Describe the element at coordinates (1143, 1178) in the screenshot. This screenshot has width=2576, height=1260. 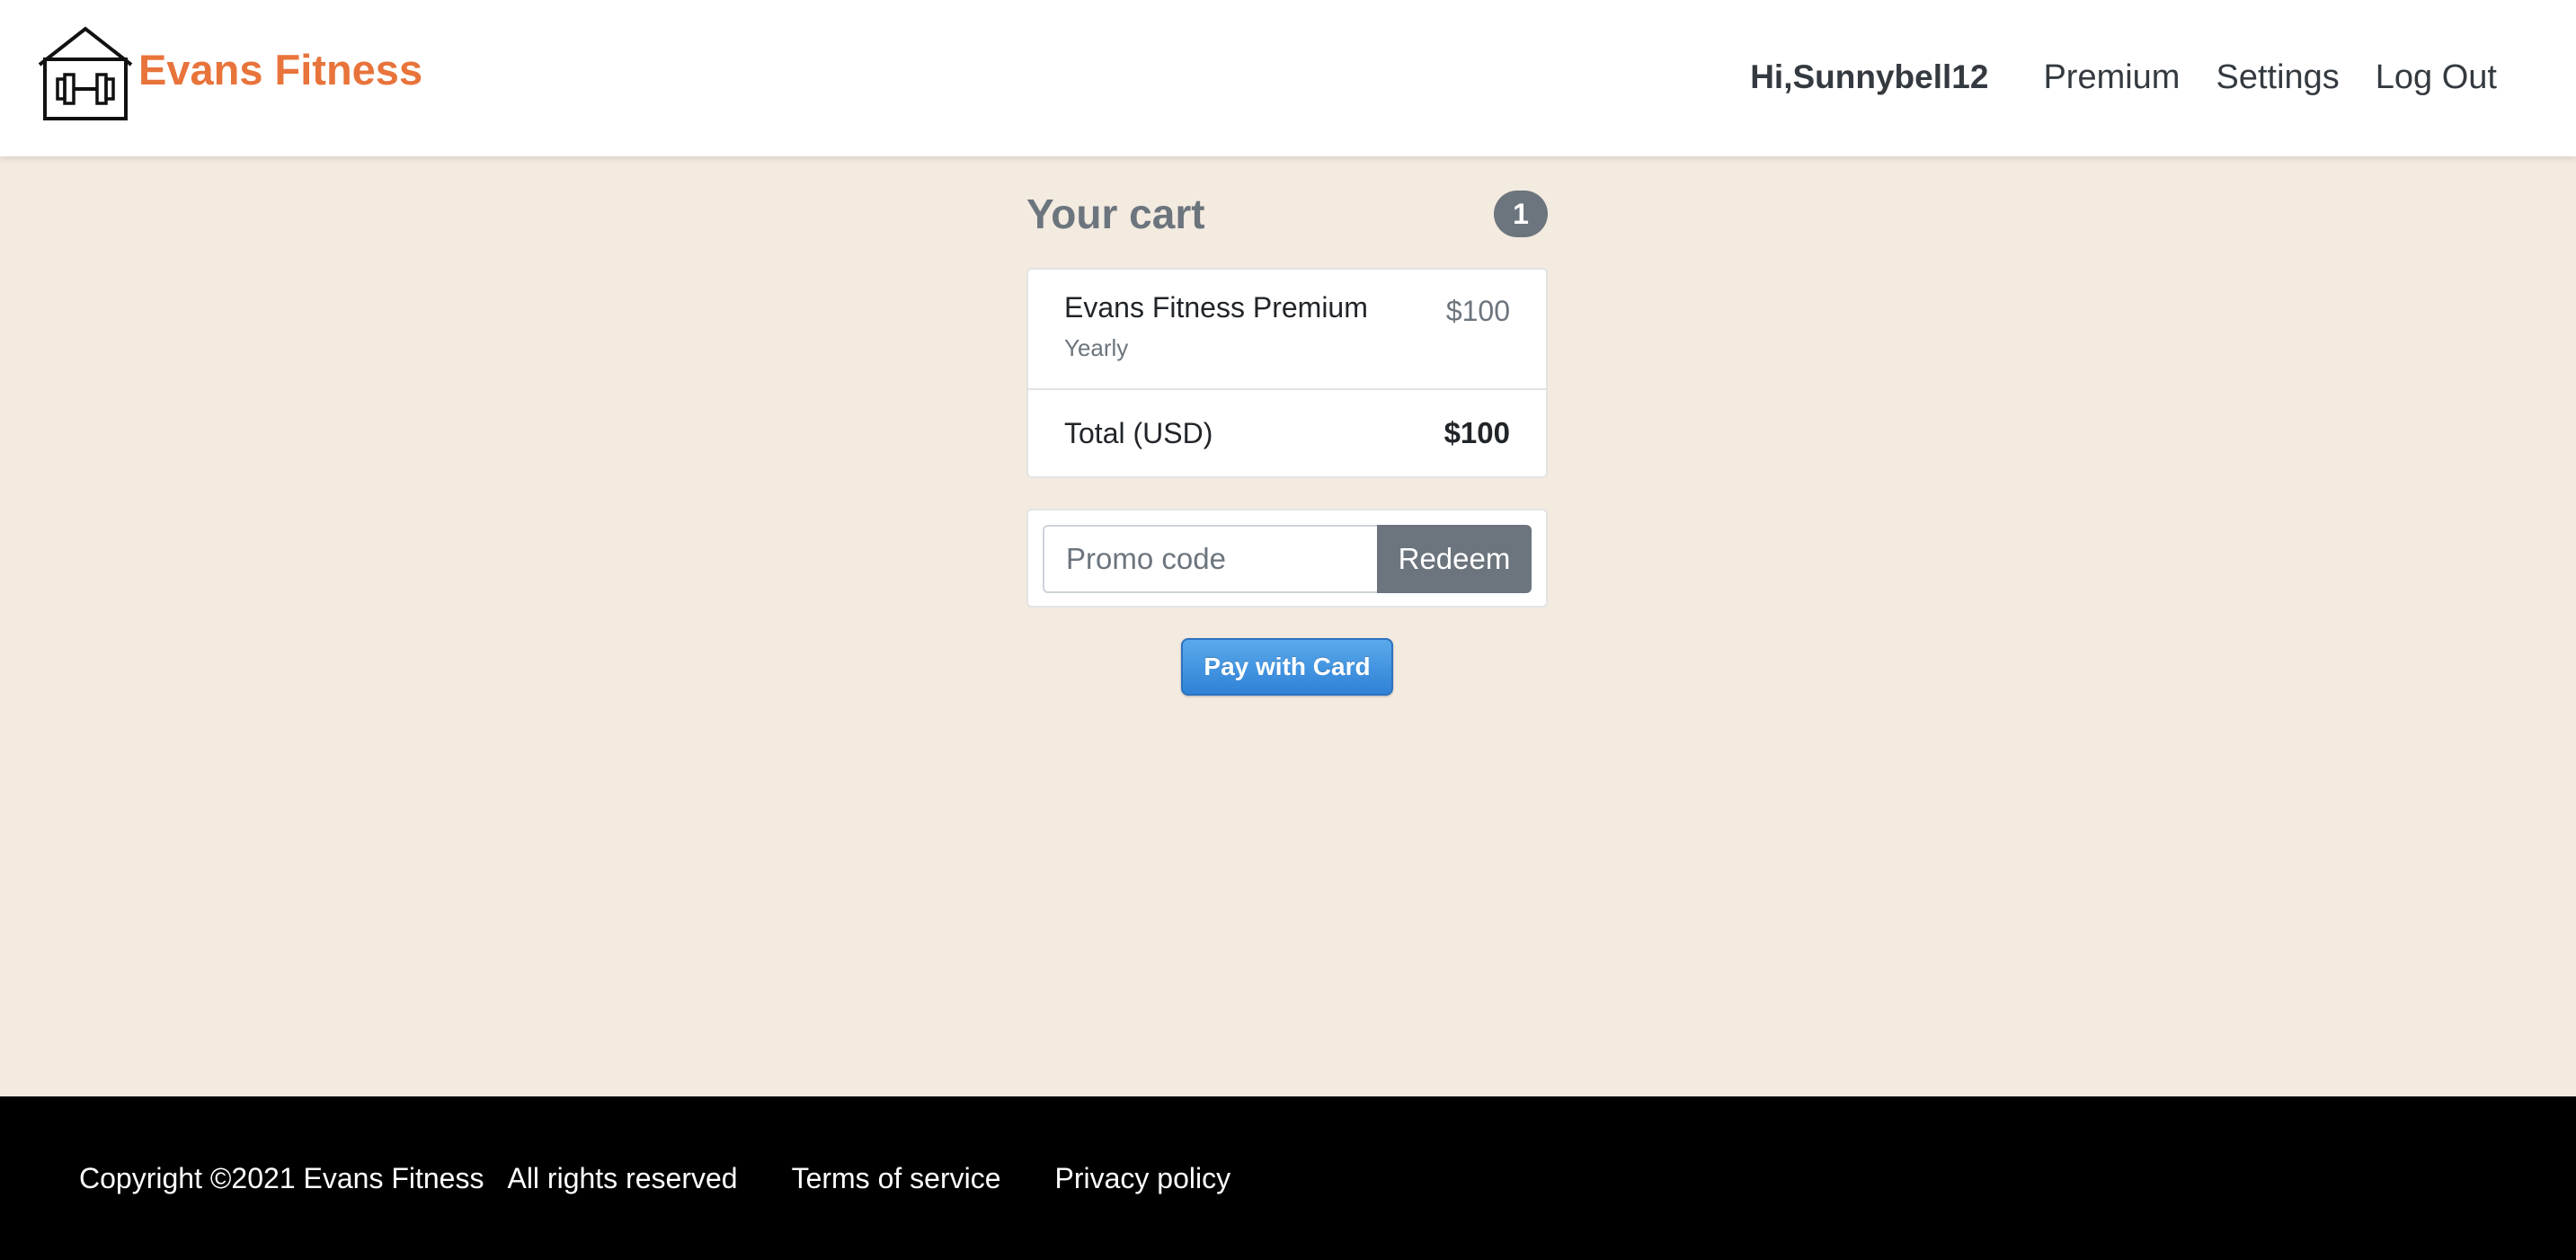
I see `footer-link-privacy: Privacy policy` at that location.